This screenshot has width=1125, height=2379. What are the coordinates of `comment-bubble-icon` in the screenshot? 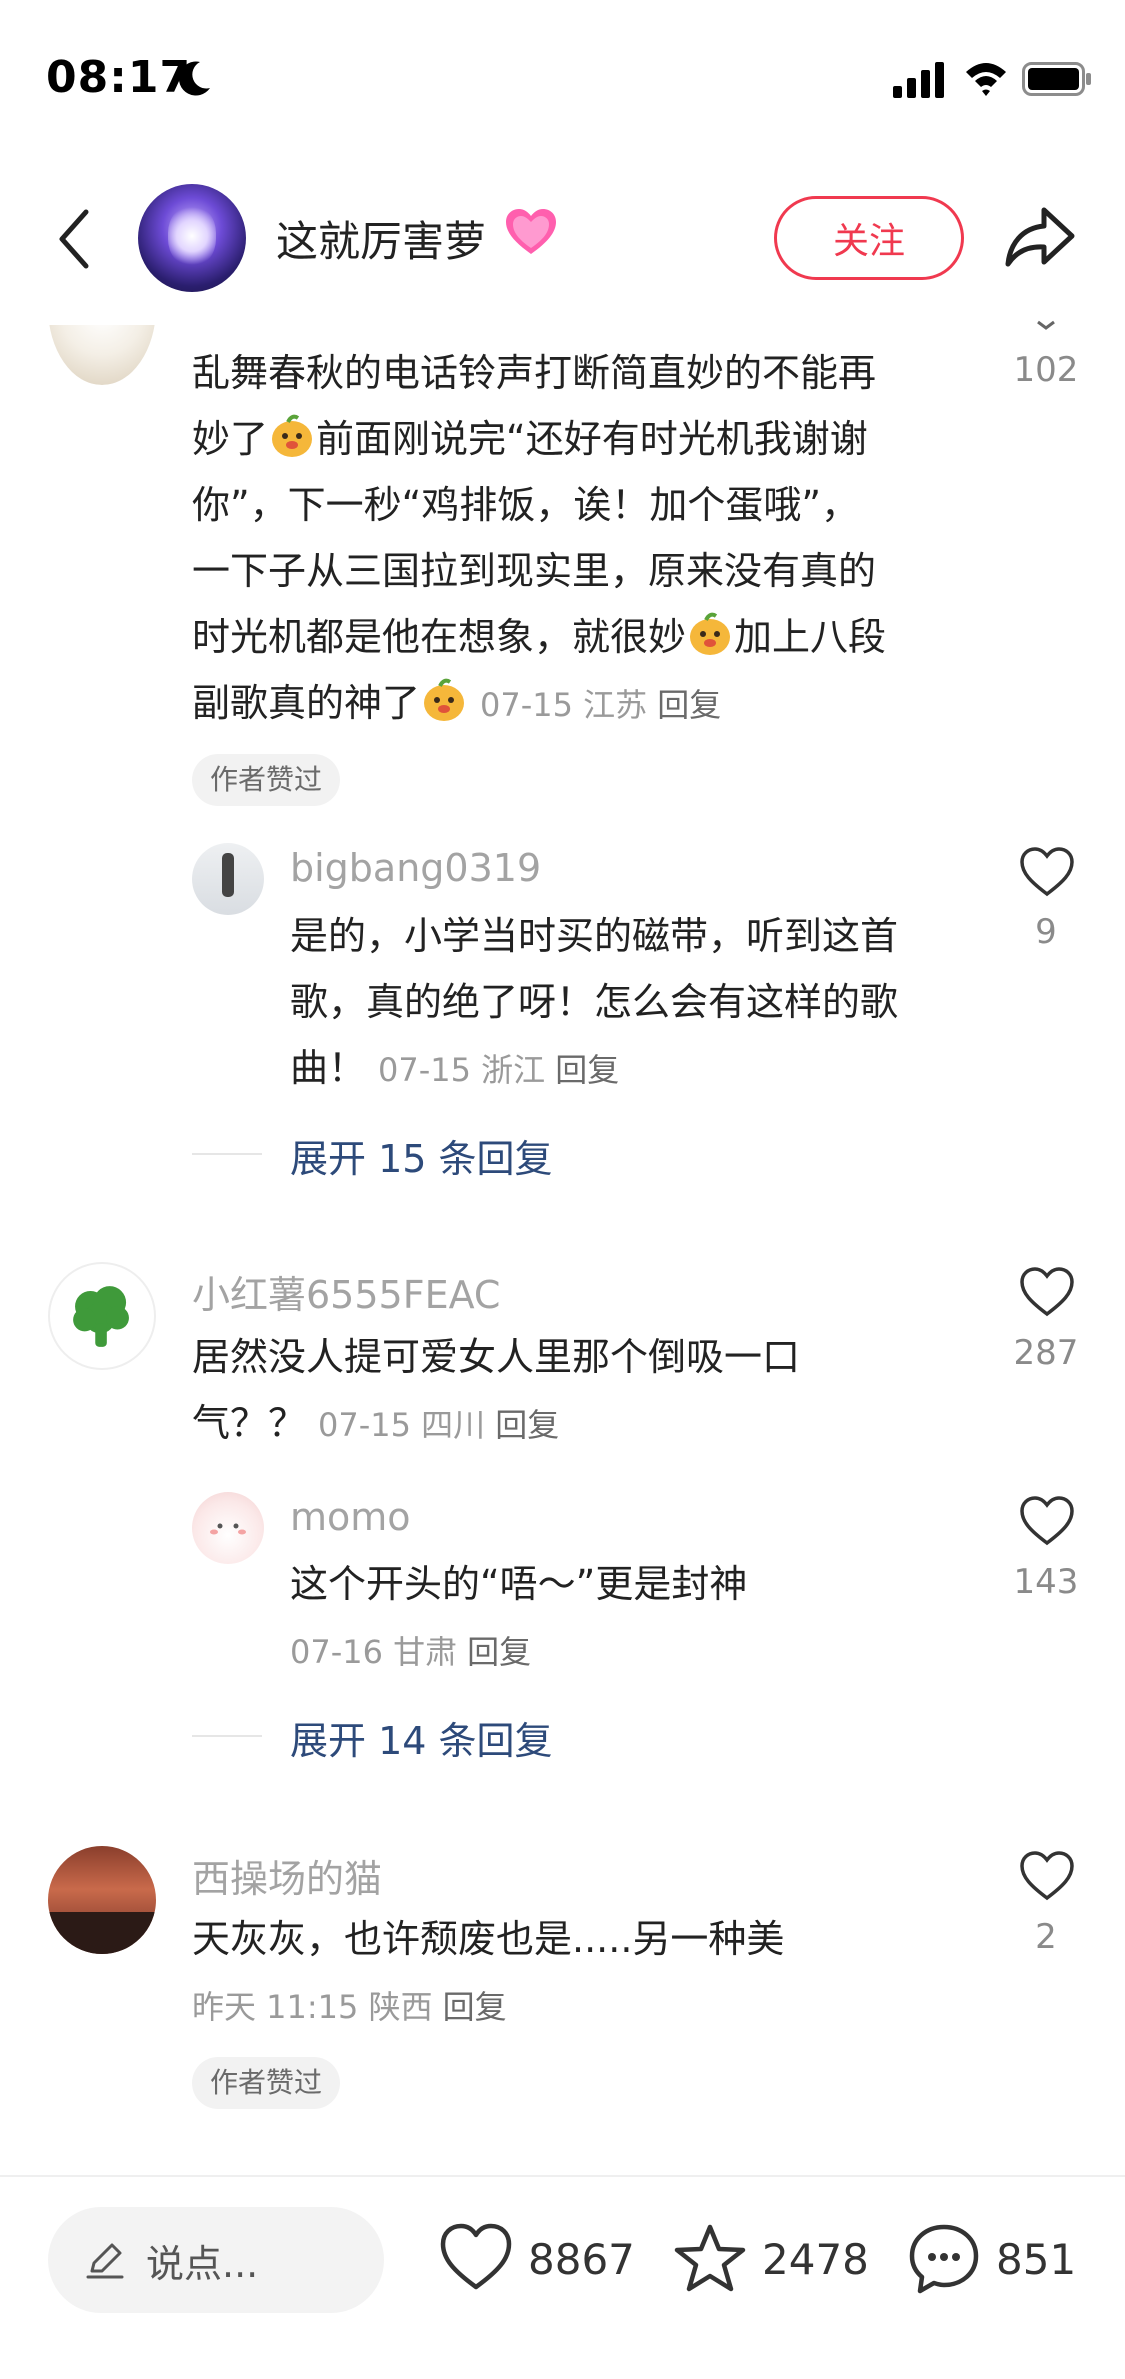 It's located at (944, 2259).